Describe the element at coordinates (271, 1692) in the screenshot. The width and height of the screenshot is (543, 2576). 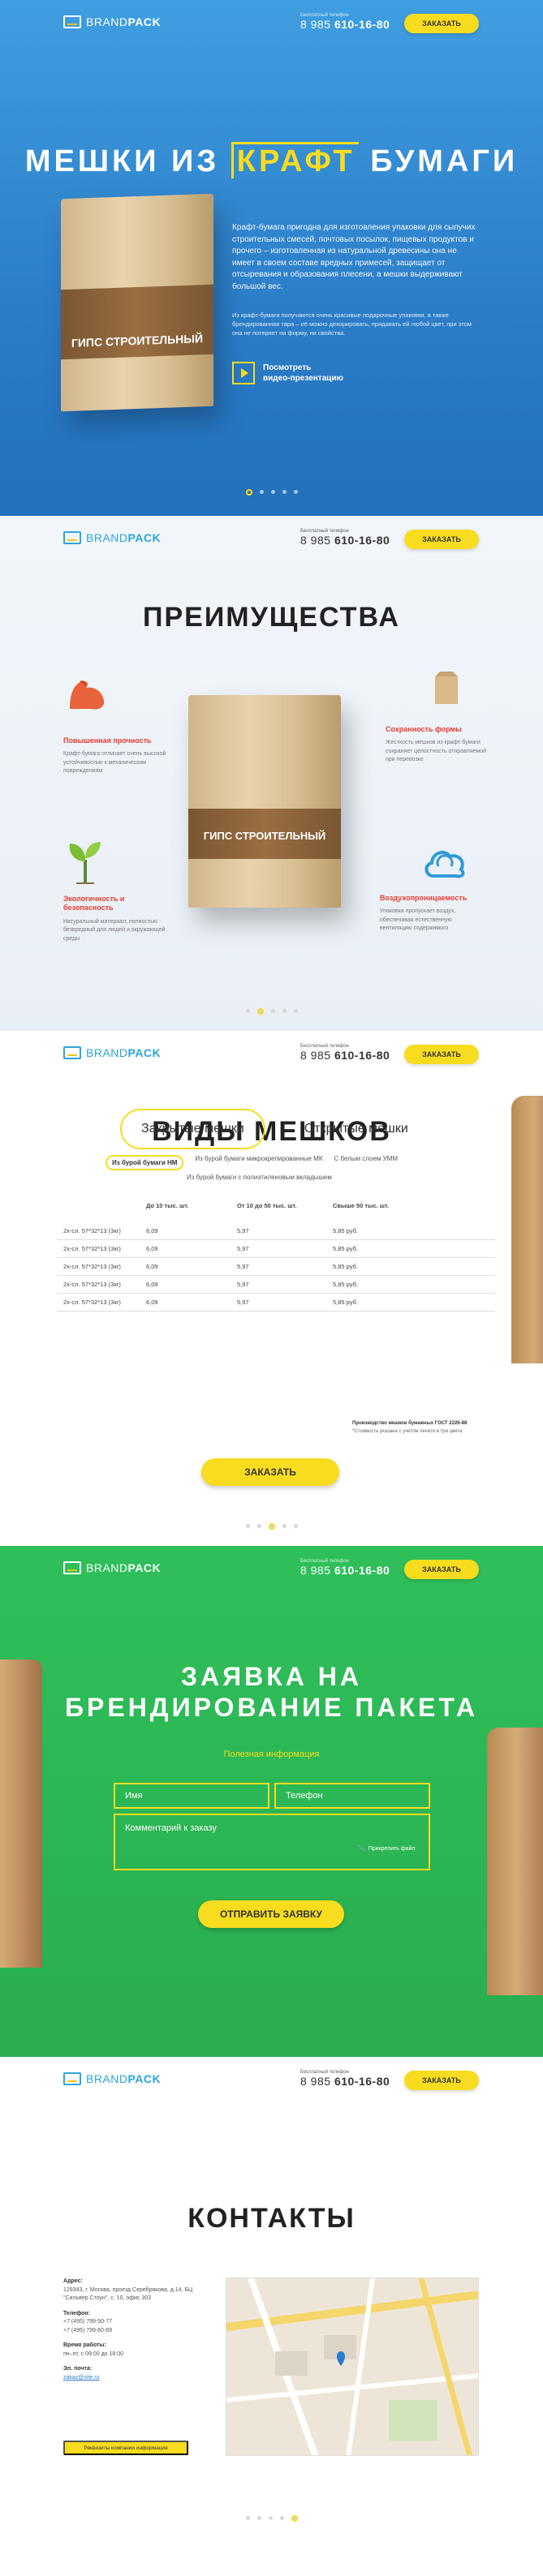
I see `request-title: ЗАЯВКА НА БРЕНДИРОВАНИЕ ПАКЕТА` at that location.